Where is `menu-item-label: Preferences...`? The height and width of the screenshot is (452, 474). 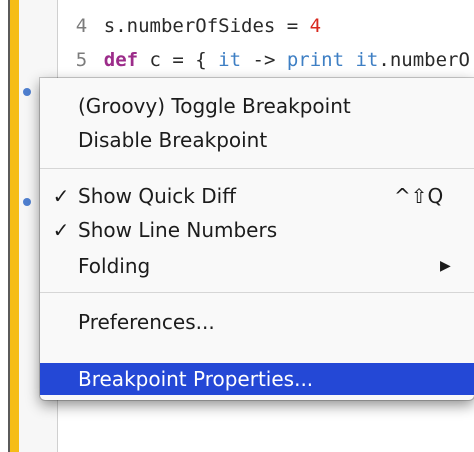 menu-item-label: Preferences... is located at coordinates (146, 322).